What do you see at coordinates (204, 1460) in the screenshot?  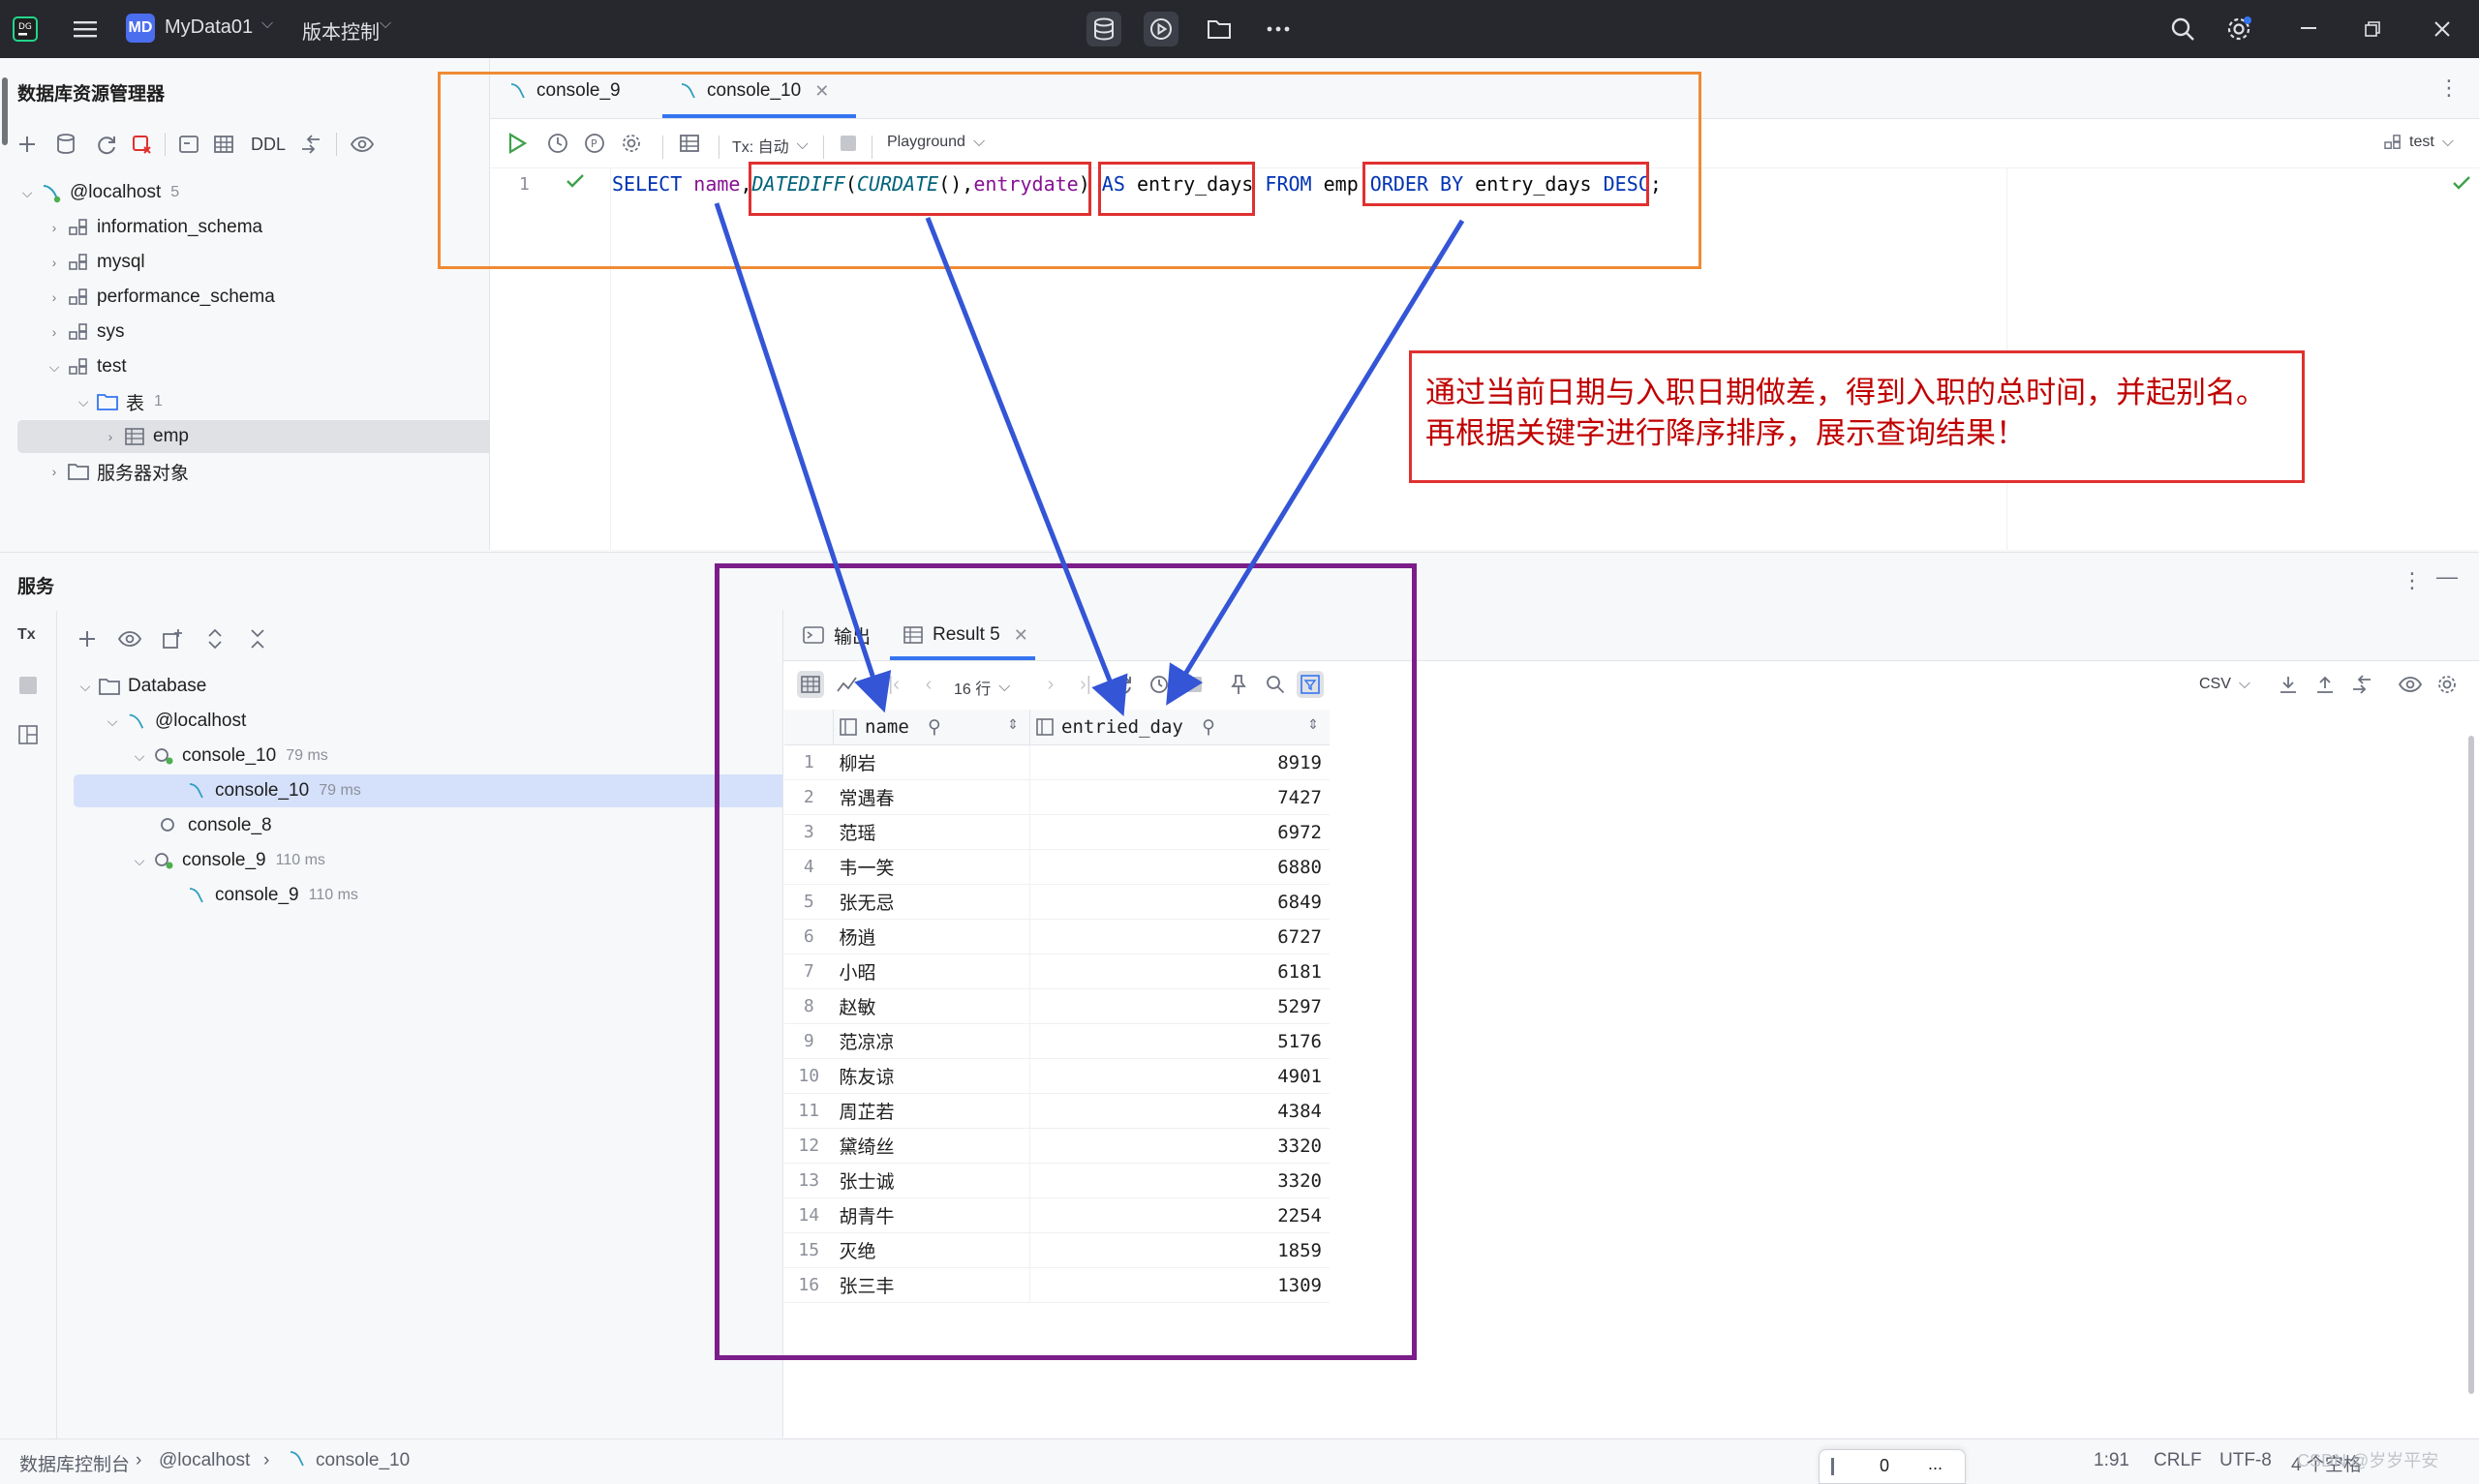 I see `breadcrumb-item: @localhost` at bounding box center [204, 1460].